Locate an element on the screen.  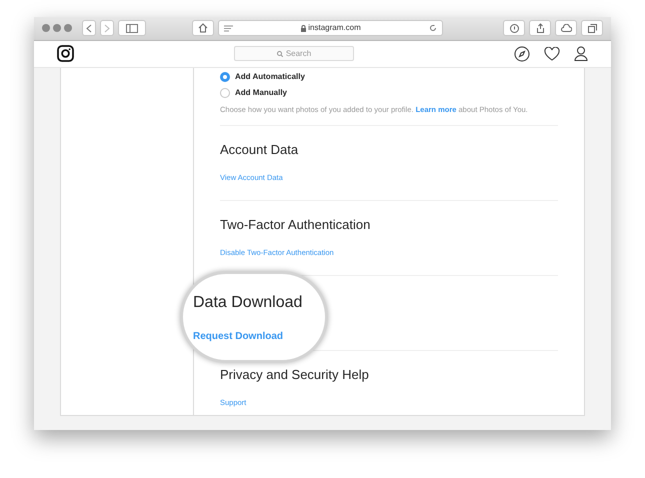
option-label: Add Manually is located at coordinates (261, 92).